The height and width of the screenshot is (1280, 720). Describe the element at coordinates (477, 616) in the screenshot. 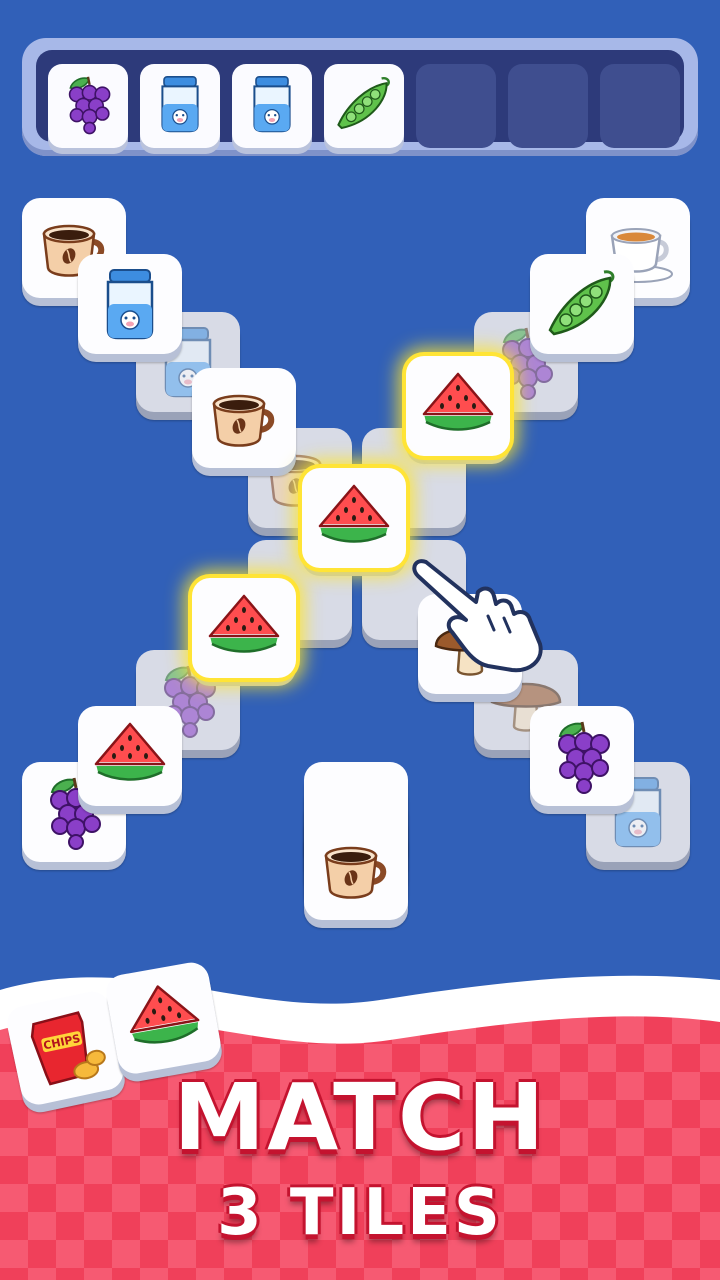

I see `pointing-hand-icon` at that location.